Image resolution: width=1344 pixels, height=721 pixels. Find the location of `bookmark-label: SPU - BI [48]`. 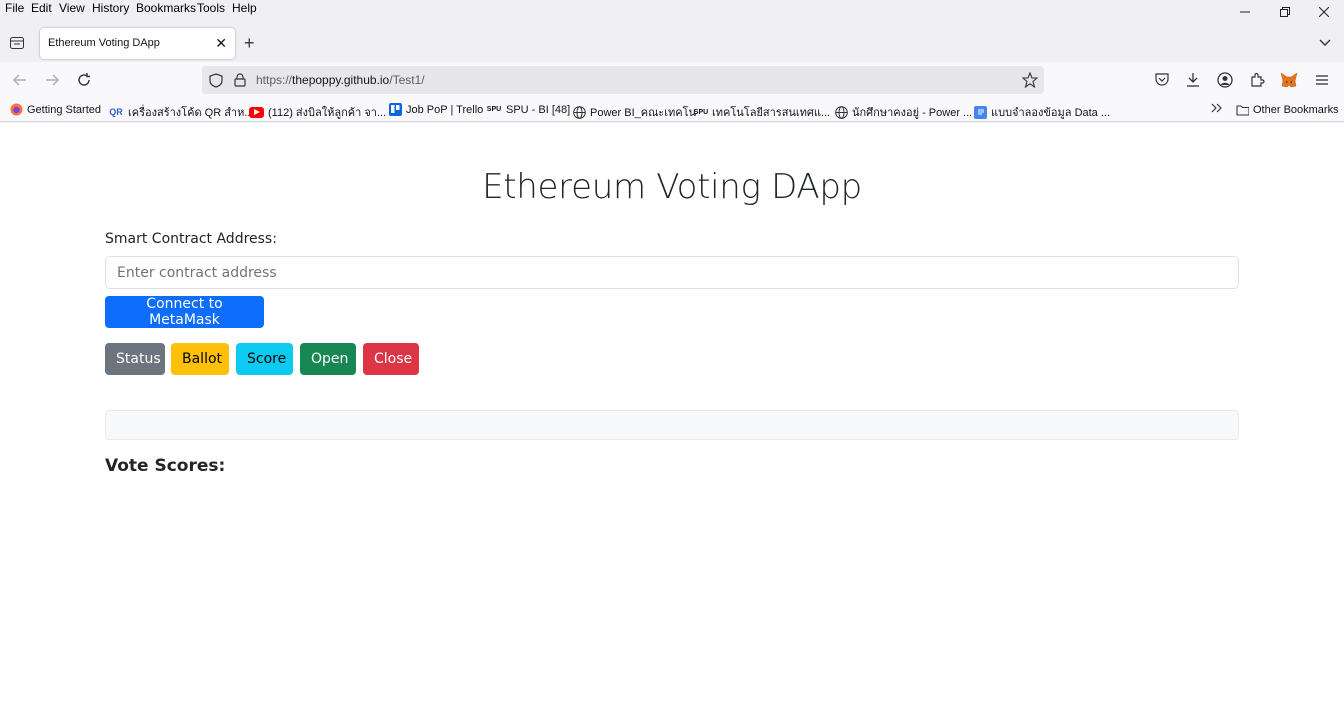

bookmark-label: SPU - BI [48] is located at coordinates (538, 109).